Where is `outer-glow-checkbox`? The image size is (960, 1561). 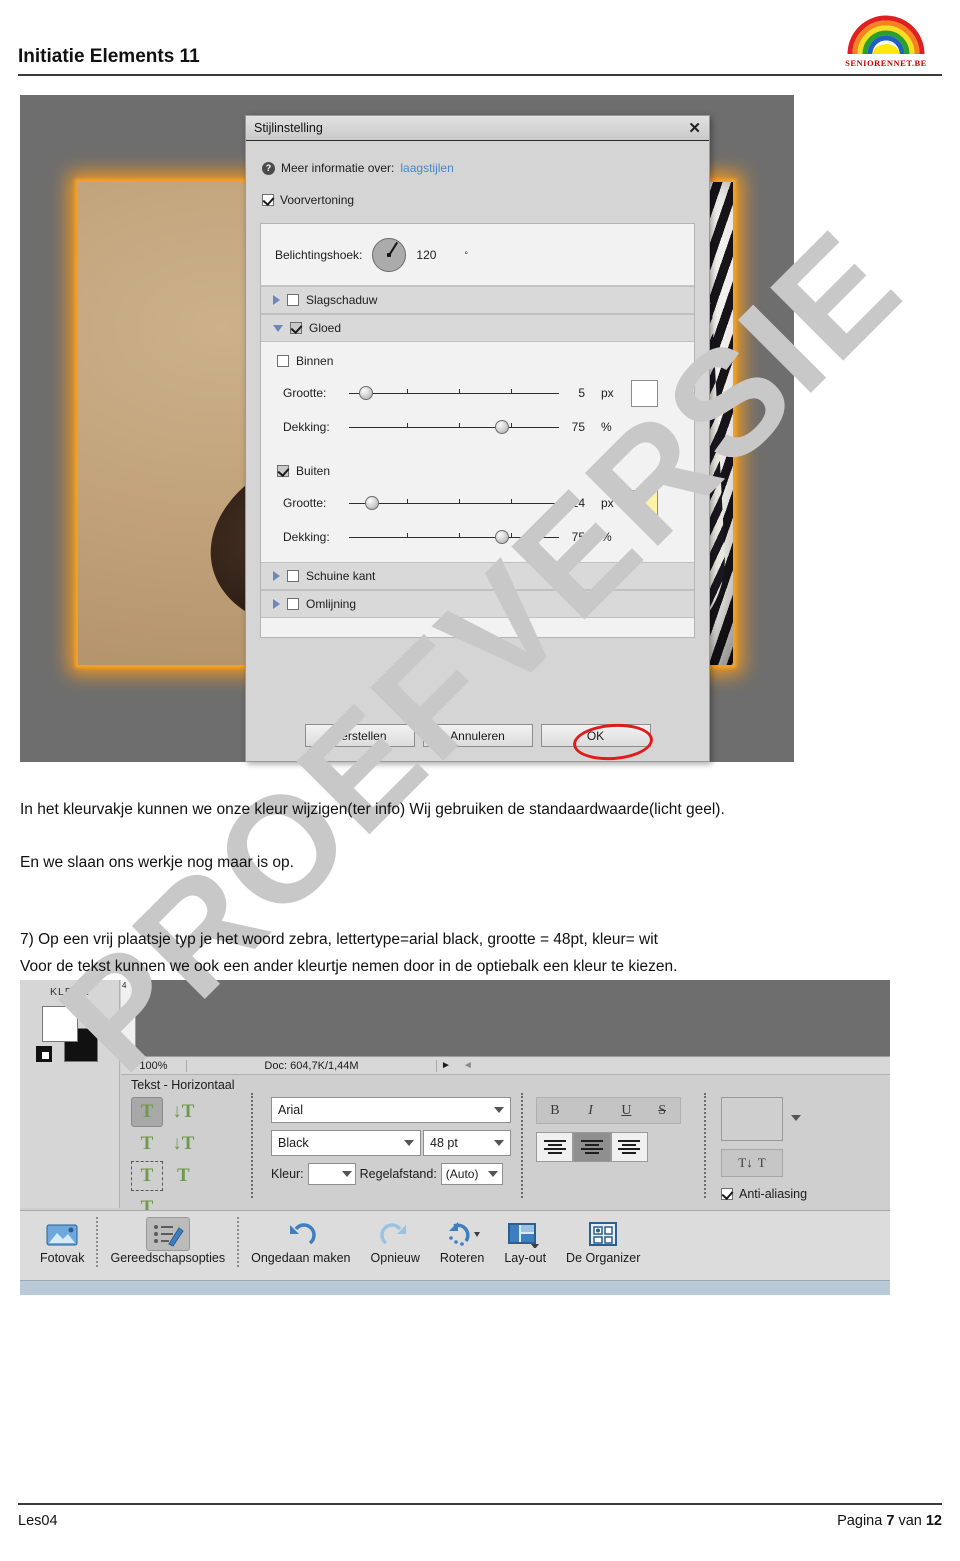
outer-glow-checkbox is located at coordinates (283, 471).